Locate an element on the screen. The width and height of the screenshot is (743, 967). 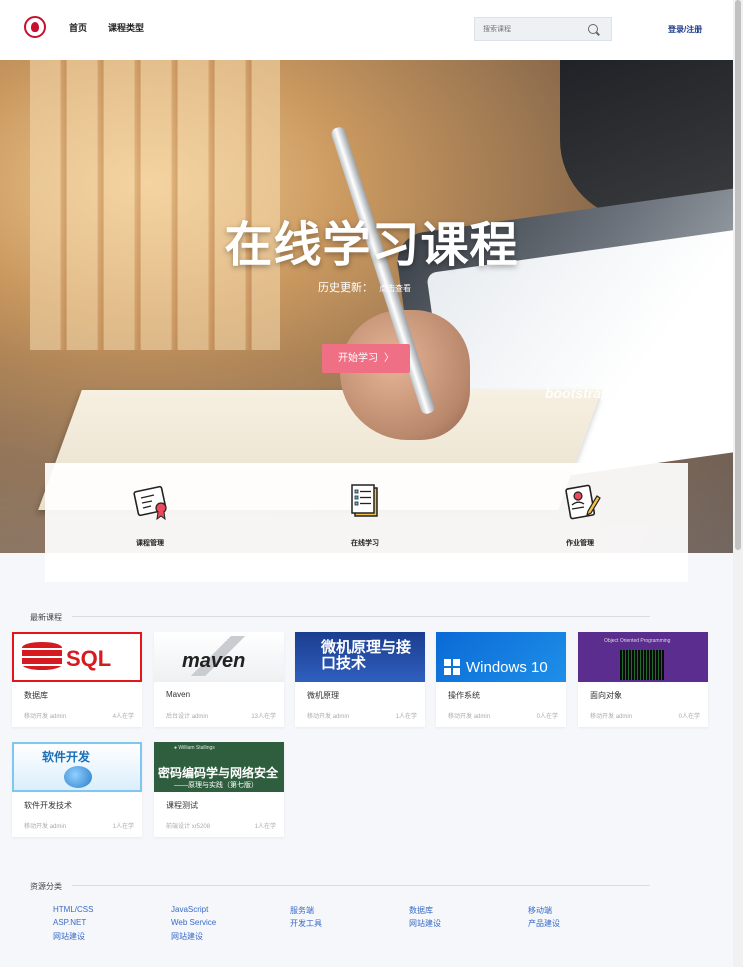
course-author: xr5208 is located at coordinates (201, 827).